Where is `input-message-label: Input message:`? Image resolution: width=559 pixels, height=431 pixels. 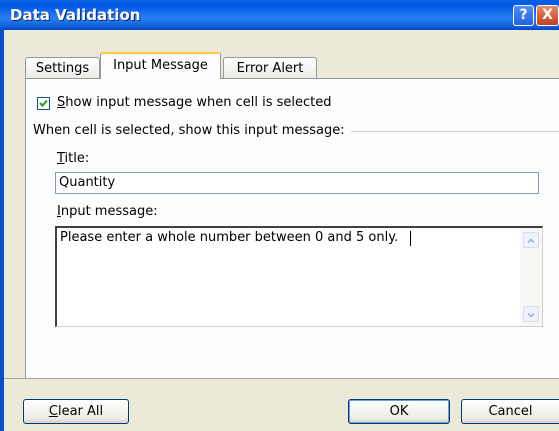
input-message-label: Input message: is located at coordinates (107, 211).